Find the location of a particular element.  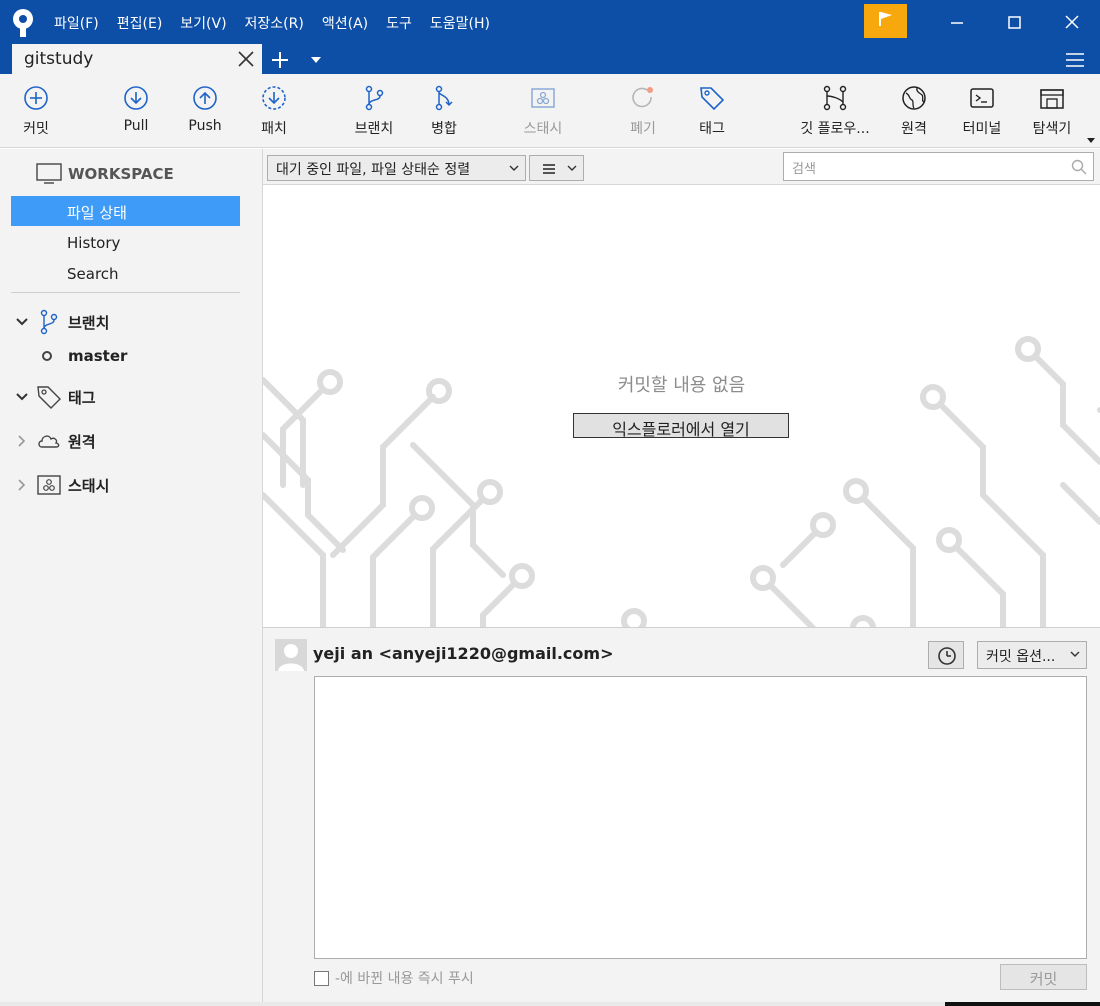

sidebar-item-file-status: 파일 상태 is located at coordinates (125, 211).